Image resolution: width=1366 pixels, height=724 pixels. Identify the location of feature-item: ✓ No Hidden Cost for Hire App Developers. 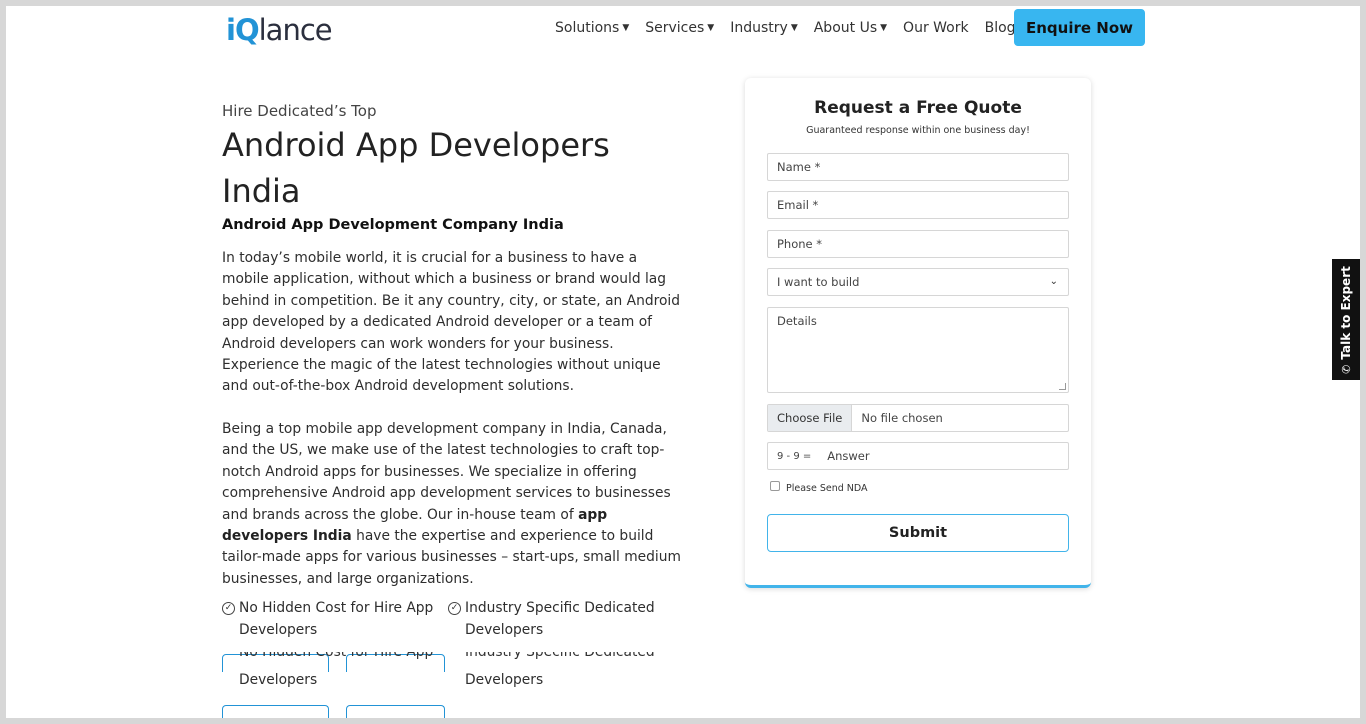
(335, 619).